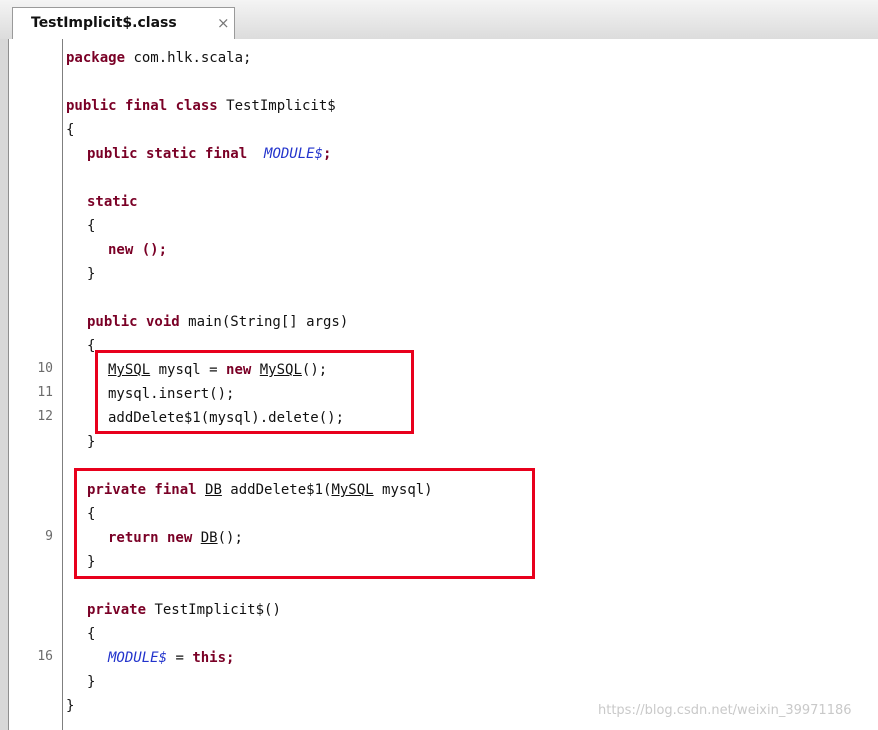  I want to click on code-line-main: public void main(String[] args), so click(217, 322).